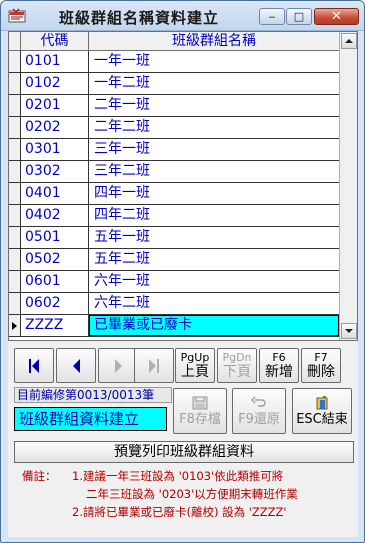  Describe the element at coordinates (322, 411) in the screenshot. I see `exit-button: ESC結束` at that location.